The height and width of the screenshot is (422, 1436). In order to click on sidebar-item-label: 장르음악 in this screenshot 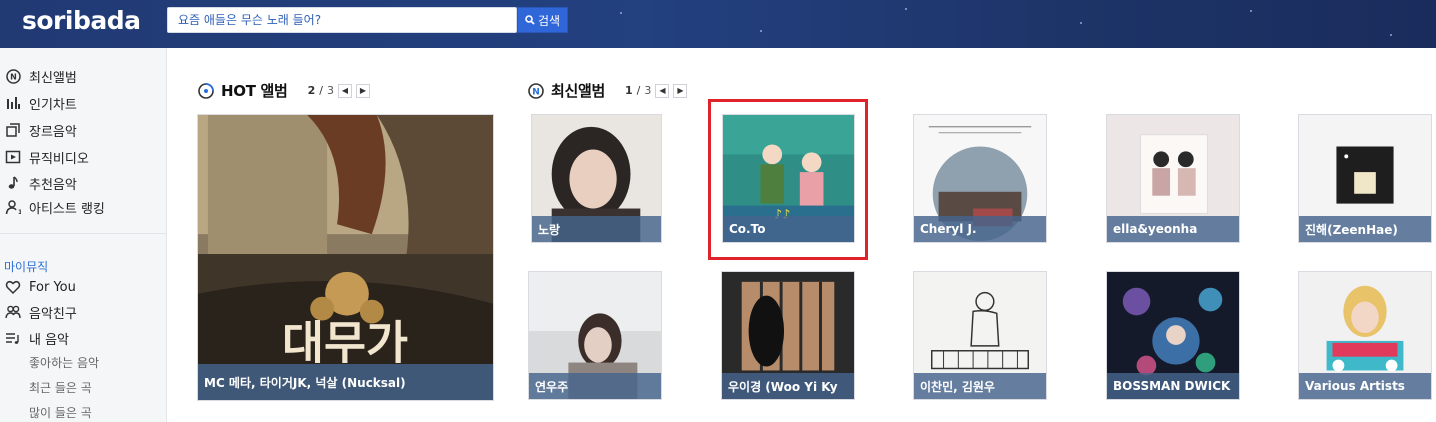, I will do `click(53, 132)`.